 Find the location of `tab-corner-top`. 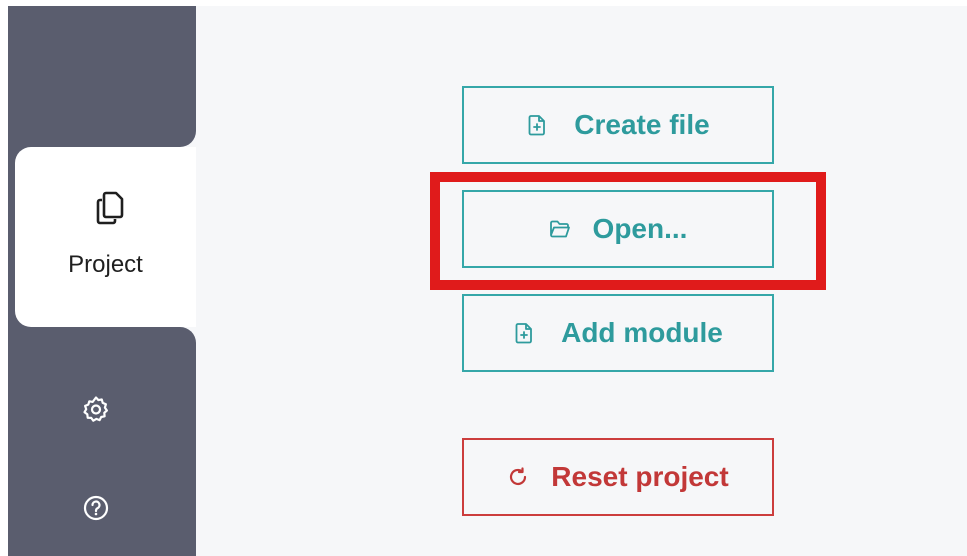

tab-corner-top is located at coordinates (188, 139).